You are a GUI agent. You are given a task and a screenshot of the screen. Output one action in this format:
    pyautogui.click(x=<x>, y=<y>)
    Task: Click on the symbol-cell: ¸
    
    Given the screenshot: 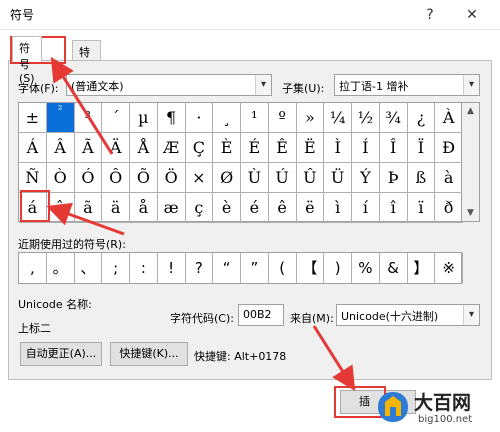 What is the action you would take?
    pyautogui.click(x=227, y=118)
    